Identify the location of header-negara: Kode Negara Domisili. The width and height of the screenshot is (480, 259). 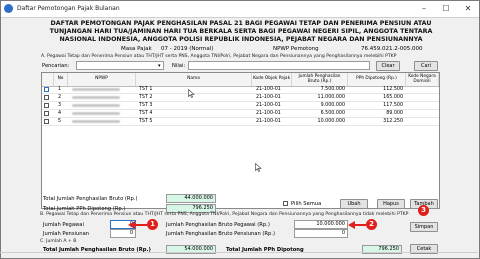
(422, 79).